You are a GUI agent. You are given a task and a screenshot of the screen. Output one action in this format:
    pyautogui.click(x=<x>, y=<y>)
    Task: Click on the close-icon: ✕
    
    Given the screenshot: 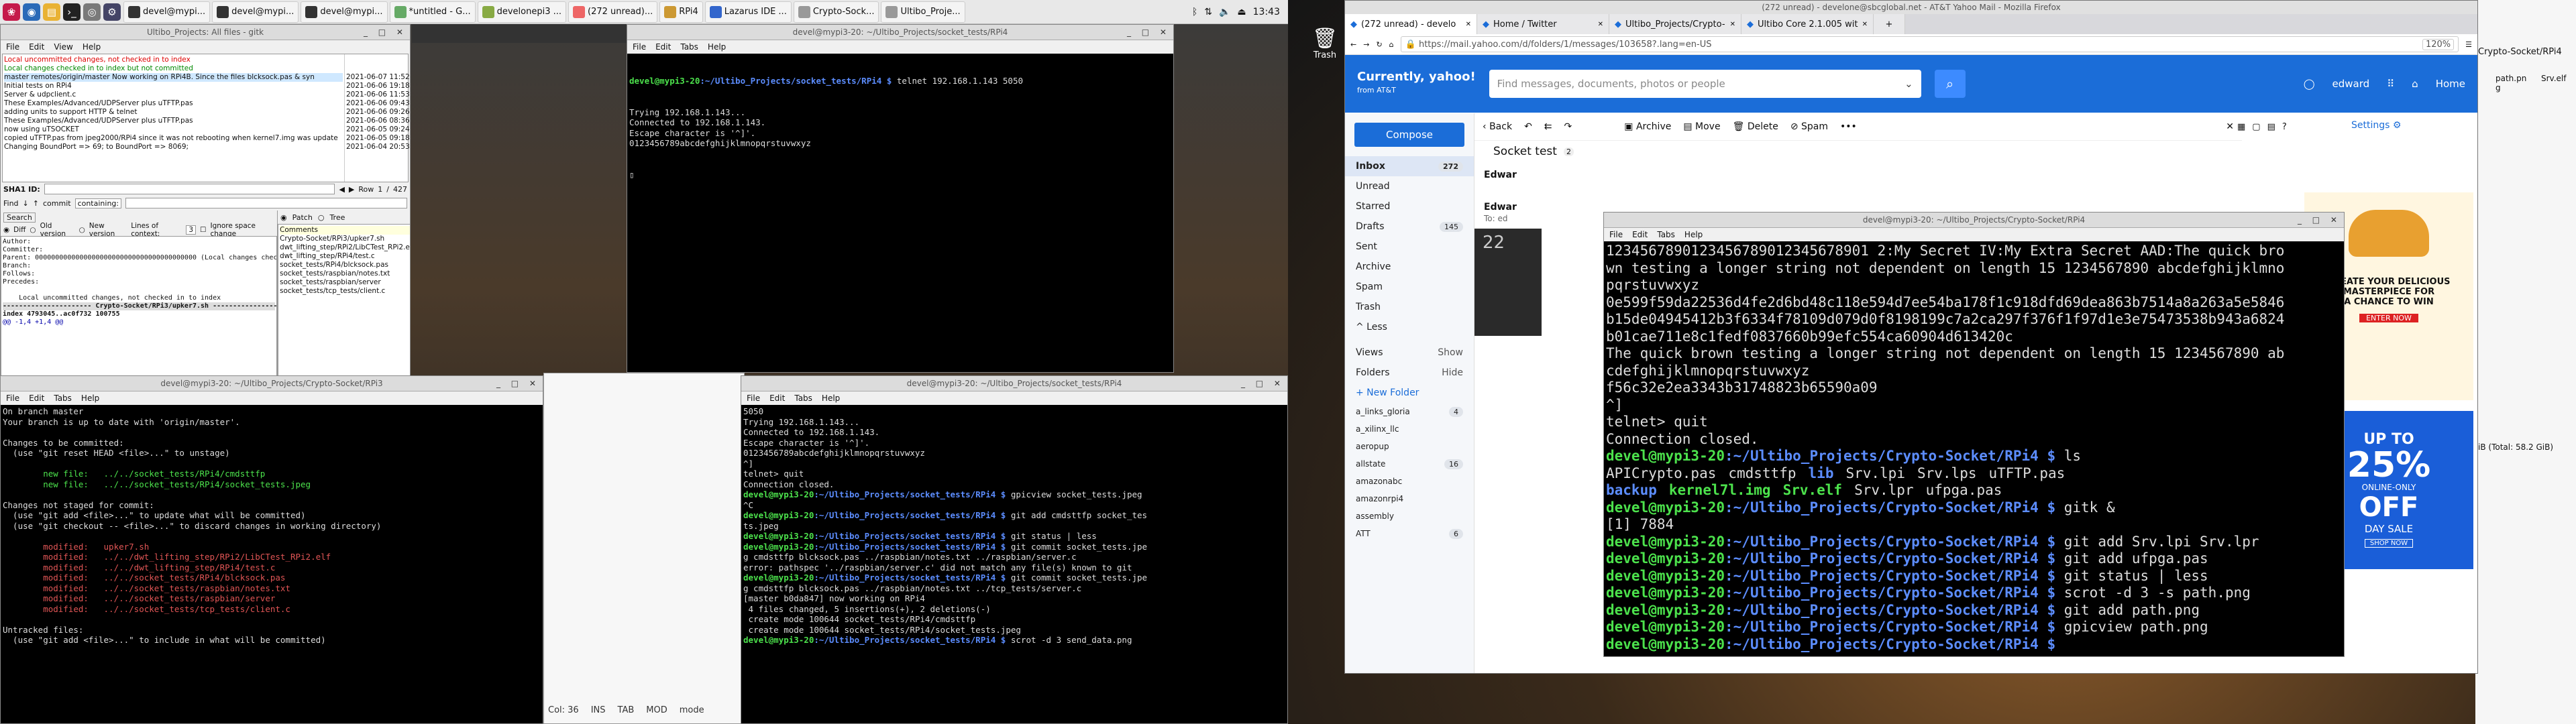 What is the action you would take?
    pyautogui.click(x=2230, y=127)
    